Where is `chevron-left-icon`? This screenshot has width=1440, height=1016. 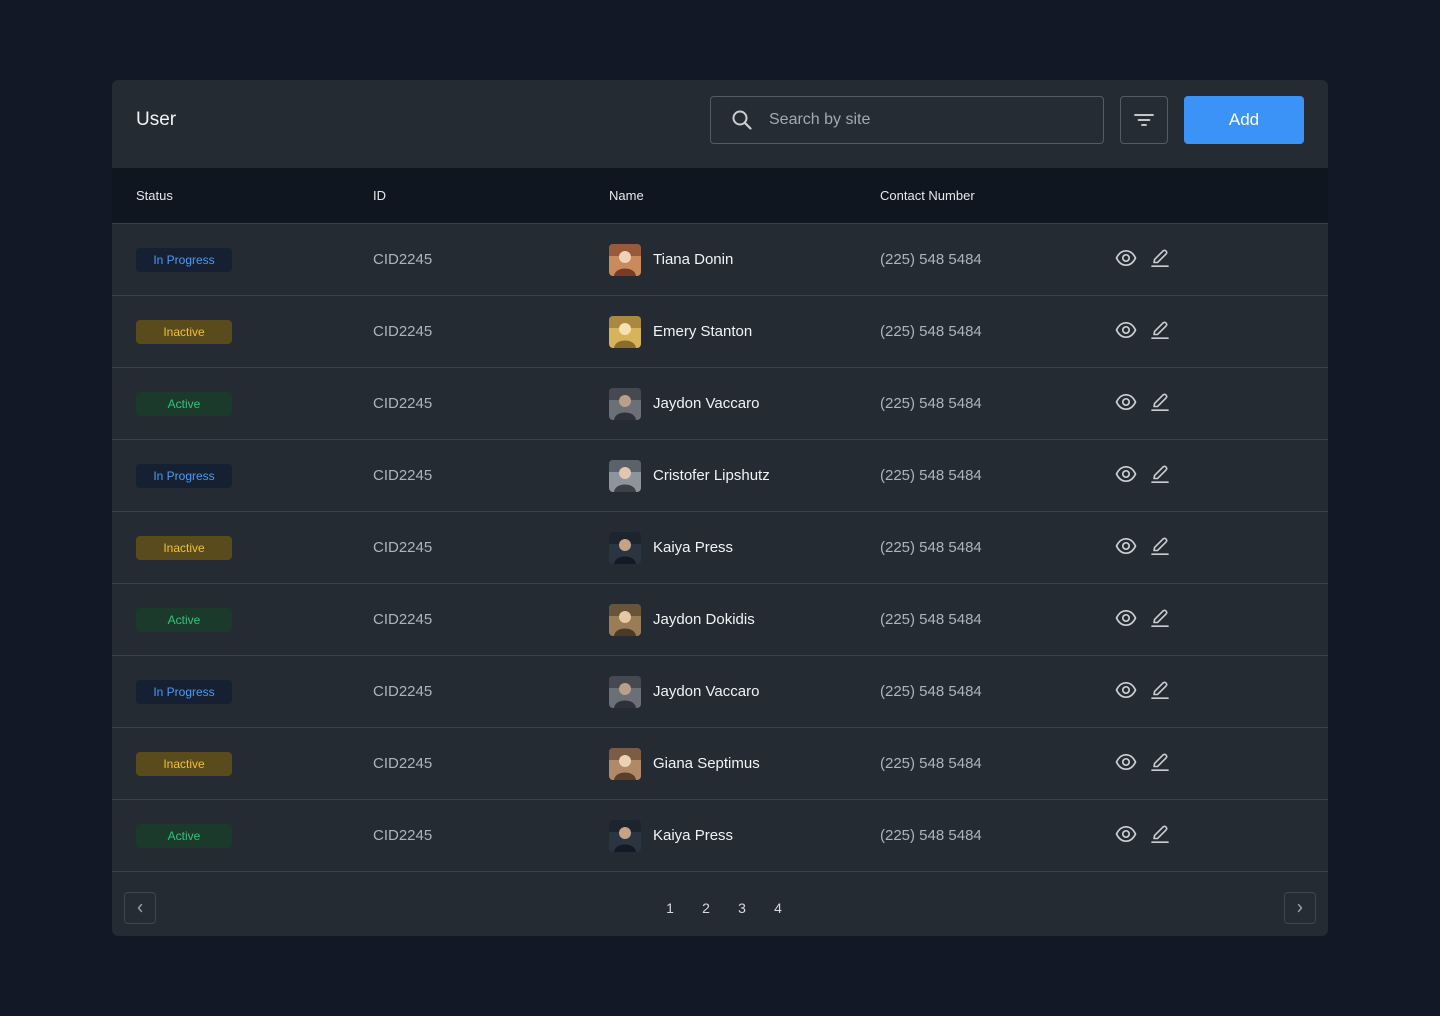
chevron-left-icon is located at coordinates (140, 908).